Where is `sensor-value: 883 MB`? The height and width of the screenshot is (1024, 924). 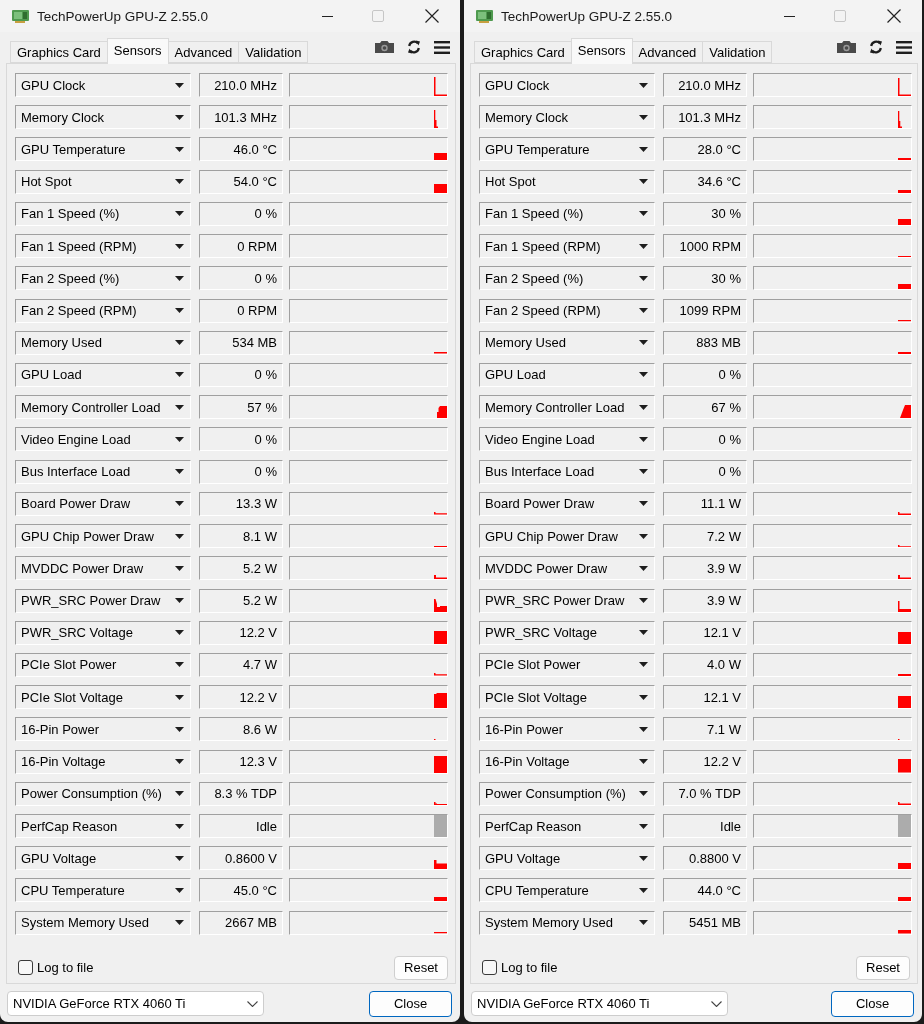 sensor-value: 883 MB is located at coordinates (705, 342).